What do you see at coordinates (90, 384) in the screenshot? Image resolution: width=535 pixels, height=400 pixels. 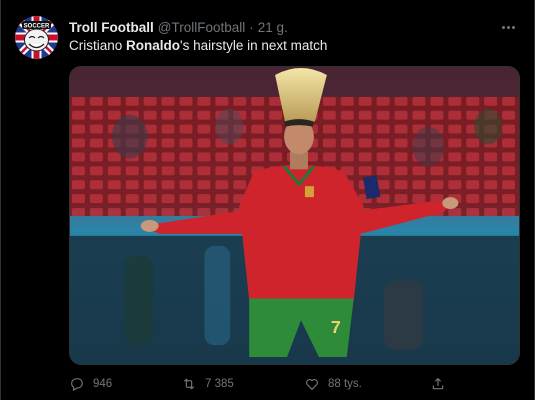 I see `reply-button: 946` at bounding box center [90, 384].